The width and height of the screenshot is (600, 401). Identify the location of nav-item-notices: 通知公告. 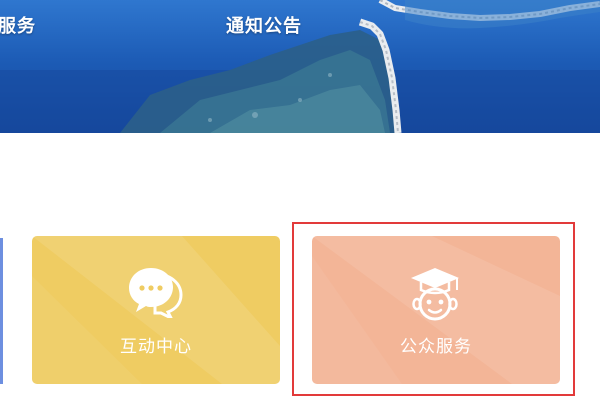
(264, 25).